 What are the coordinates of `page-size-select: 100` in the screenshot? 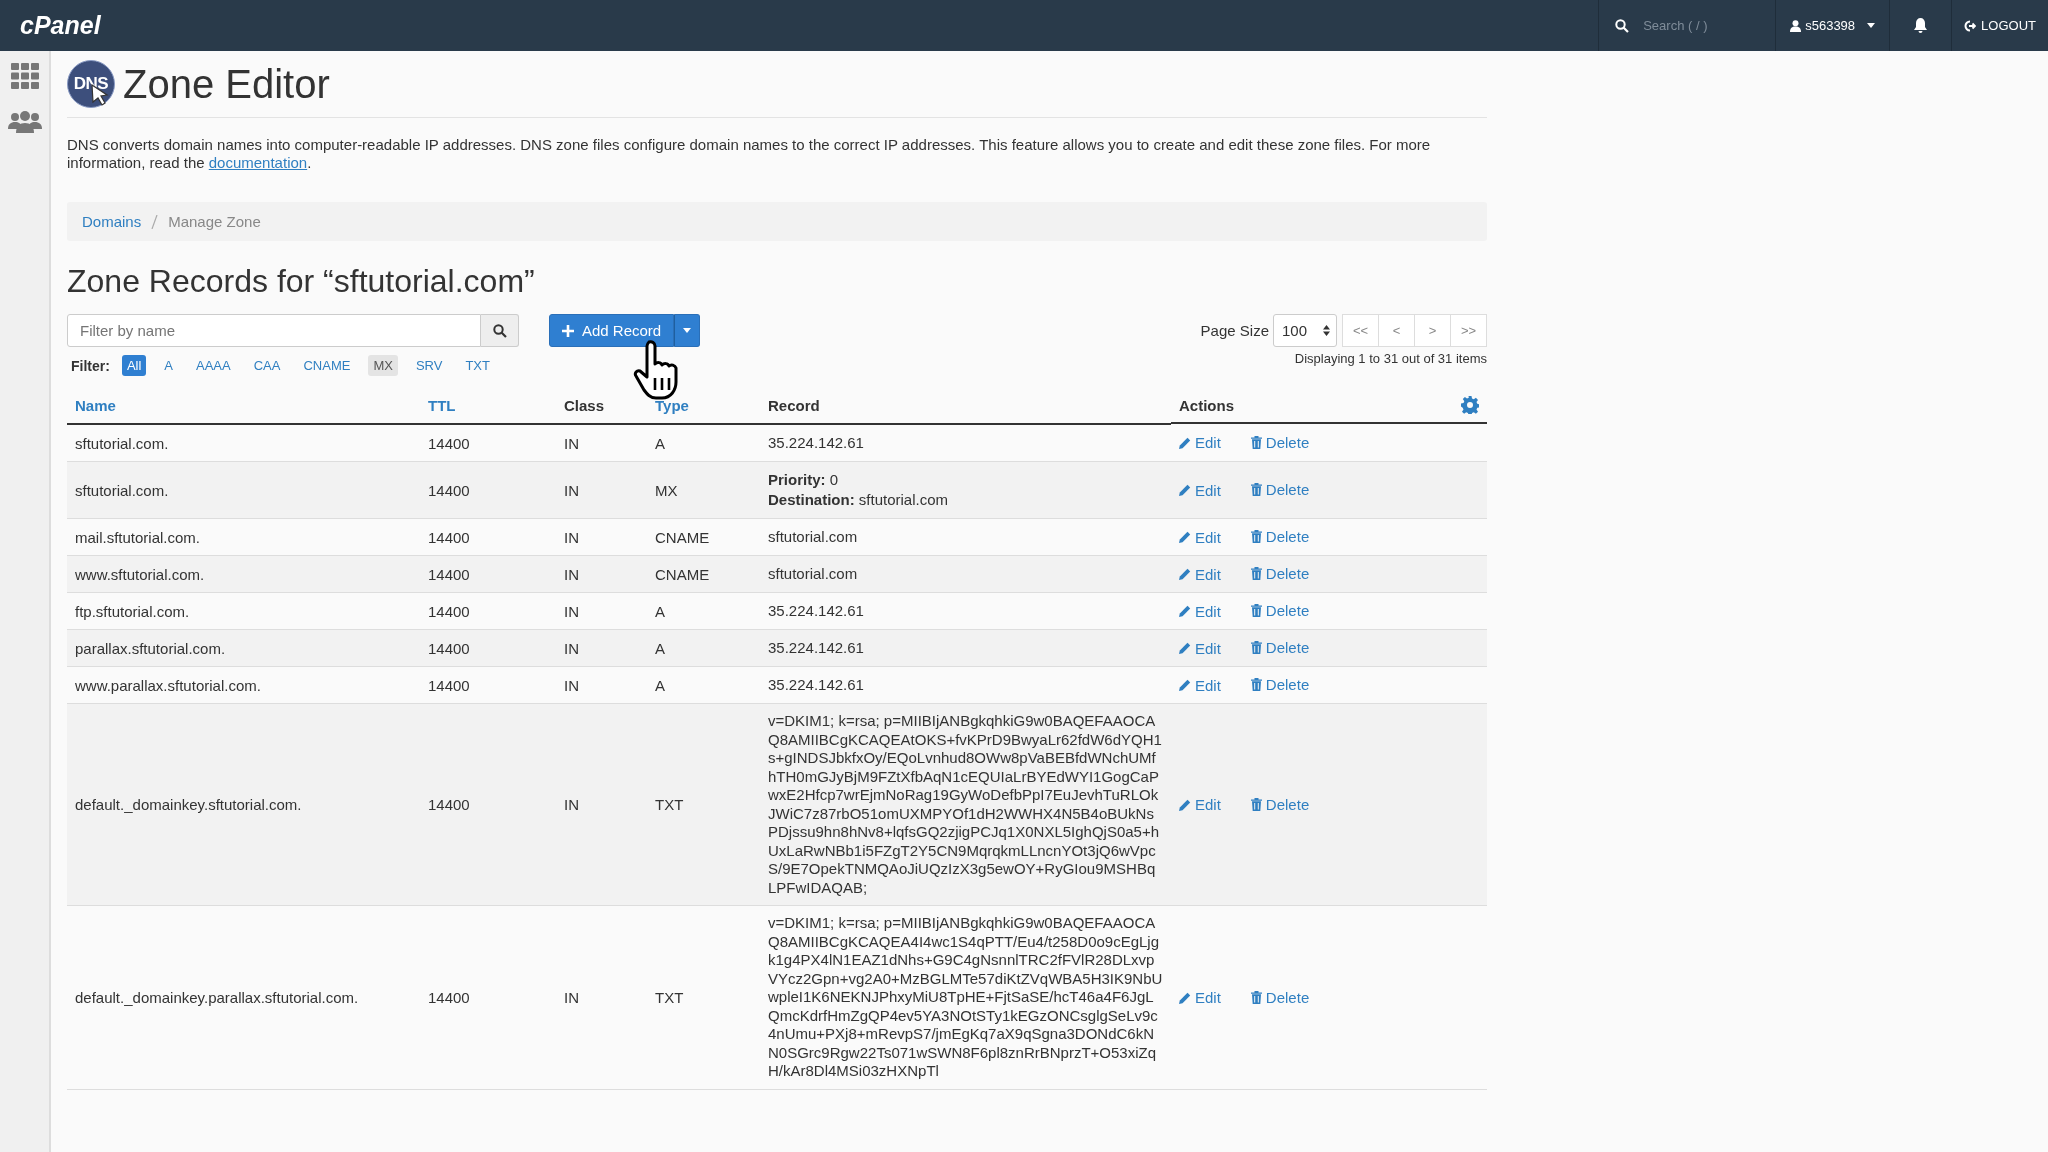 It's located at (1305, 330).